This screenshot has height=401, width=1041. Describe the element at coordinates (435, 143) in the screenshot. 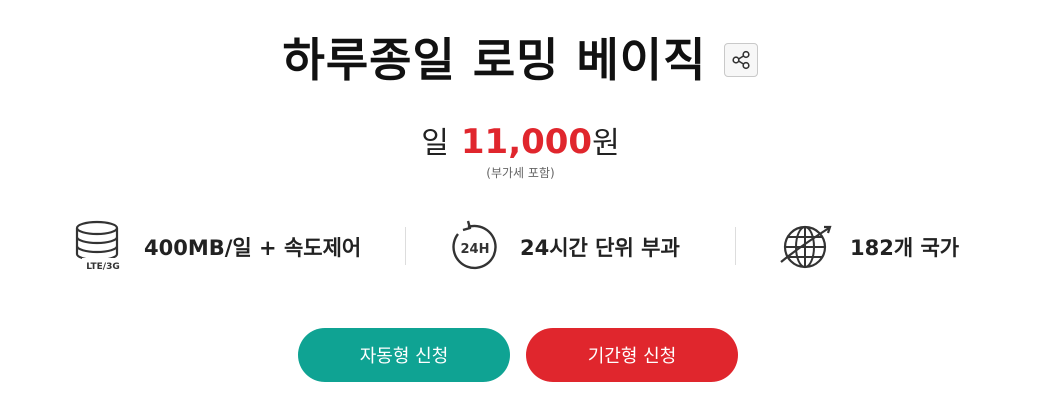

I see `price-prefix: 일` at that location.